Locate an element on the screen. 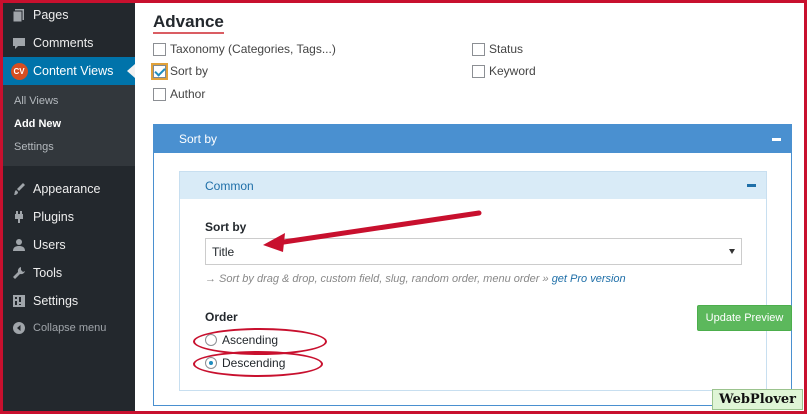 The width and height of the screenshot is (807, 414). menu-comments-label: Comments is located at coordinates (63, 43).